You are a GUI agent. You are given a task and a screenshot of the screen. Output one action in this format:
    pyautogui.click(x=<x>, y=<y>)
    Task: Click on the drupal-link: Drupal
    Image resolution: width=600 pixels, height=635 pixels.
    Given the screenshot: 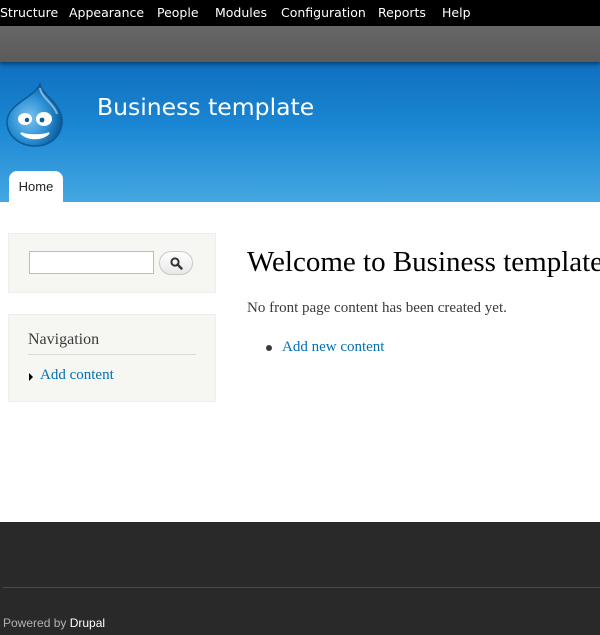 What is the action you would take?
    pyautogui.click(x=87, y=623)
    